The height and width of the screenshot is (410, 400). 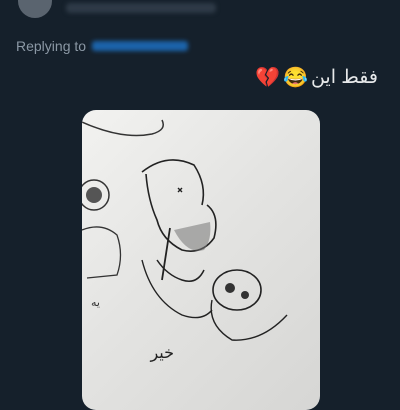 I want to click on laughing-emoji-icon: 😂, so click(x=295, y=77).